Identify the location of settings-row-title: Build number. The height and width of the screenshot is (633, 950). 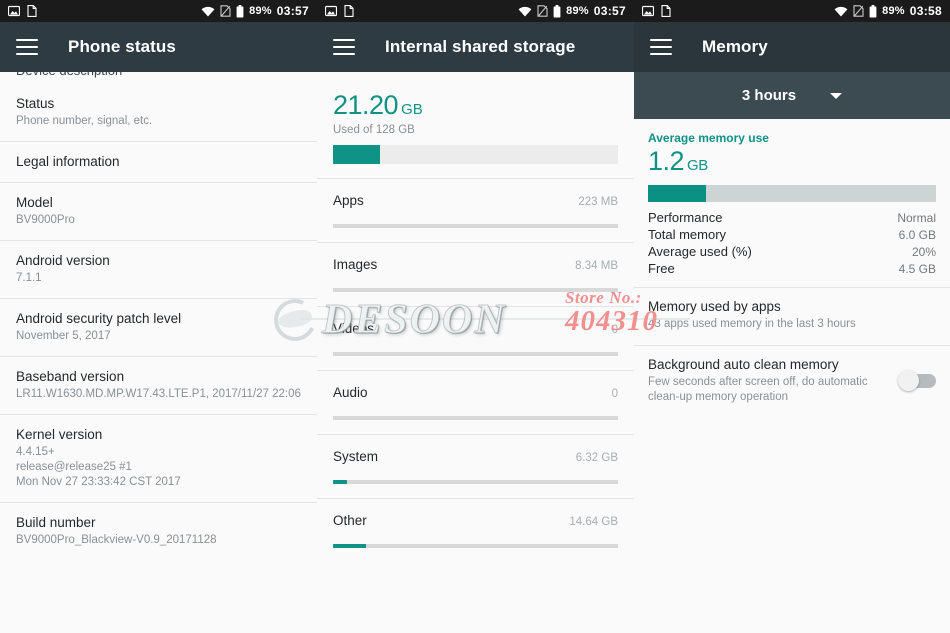
(56, 522).